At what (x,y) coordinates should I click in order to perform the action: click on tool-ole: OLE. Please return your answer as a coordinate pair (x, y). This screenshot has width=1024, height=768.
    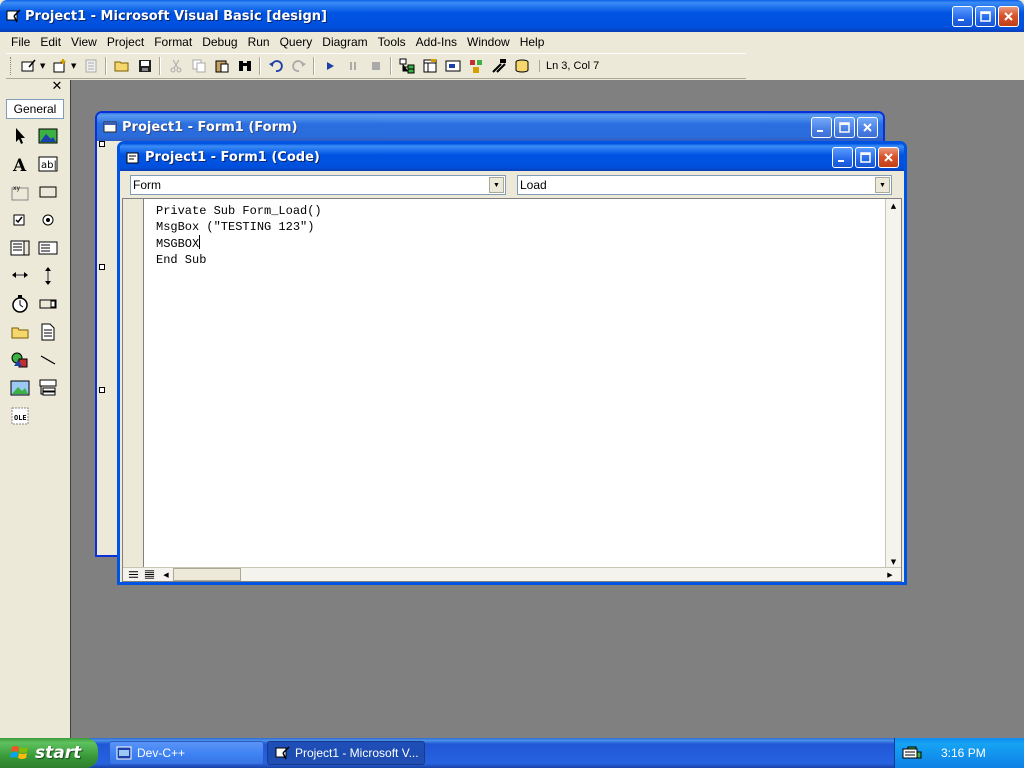
    Looking at the image, I should click on (20, 416).